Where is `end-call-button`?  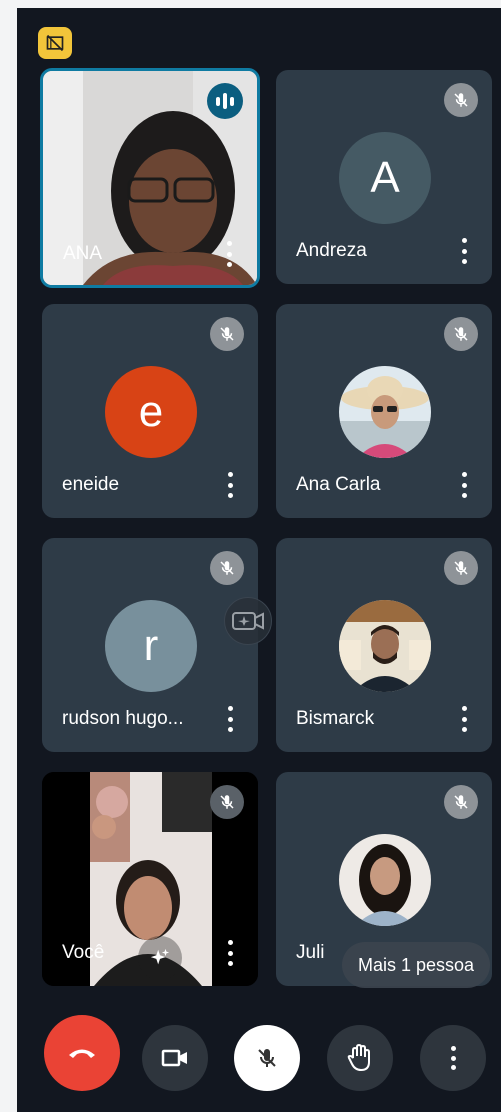
end-call-button is located at coordinates (82, 1053).